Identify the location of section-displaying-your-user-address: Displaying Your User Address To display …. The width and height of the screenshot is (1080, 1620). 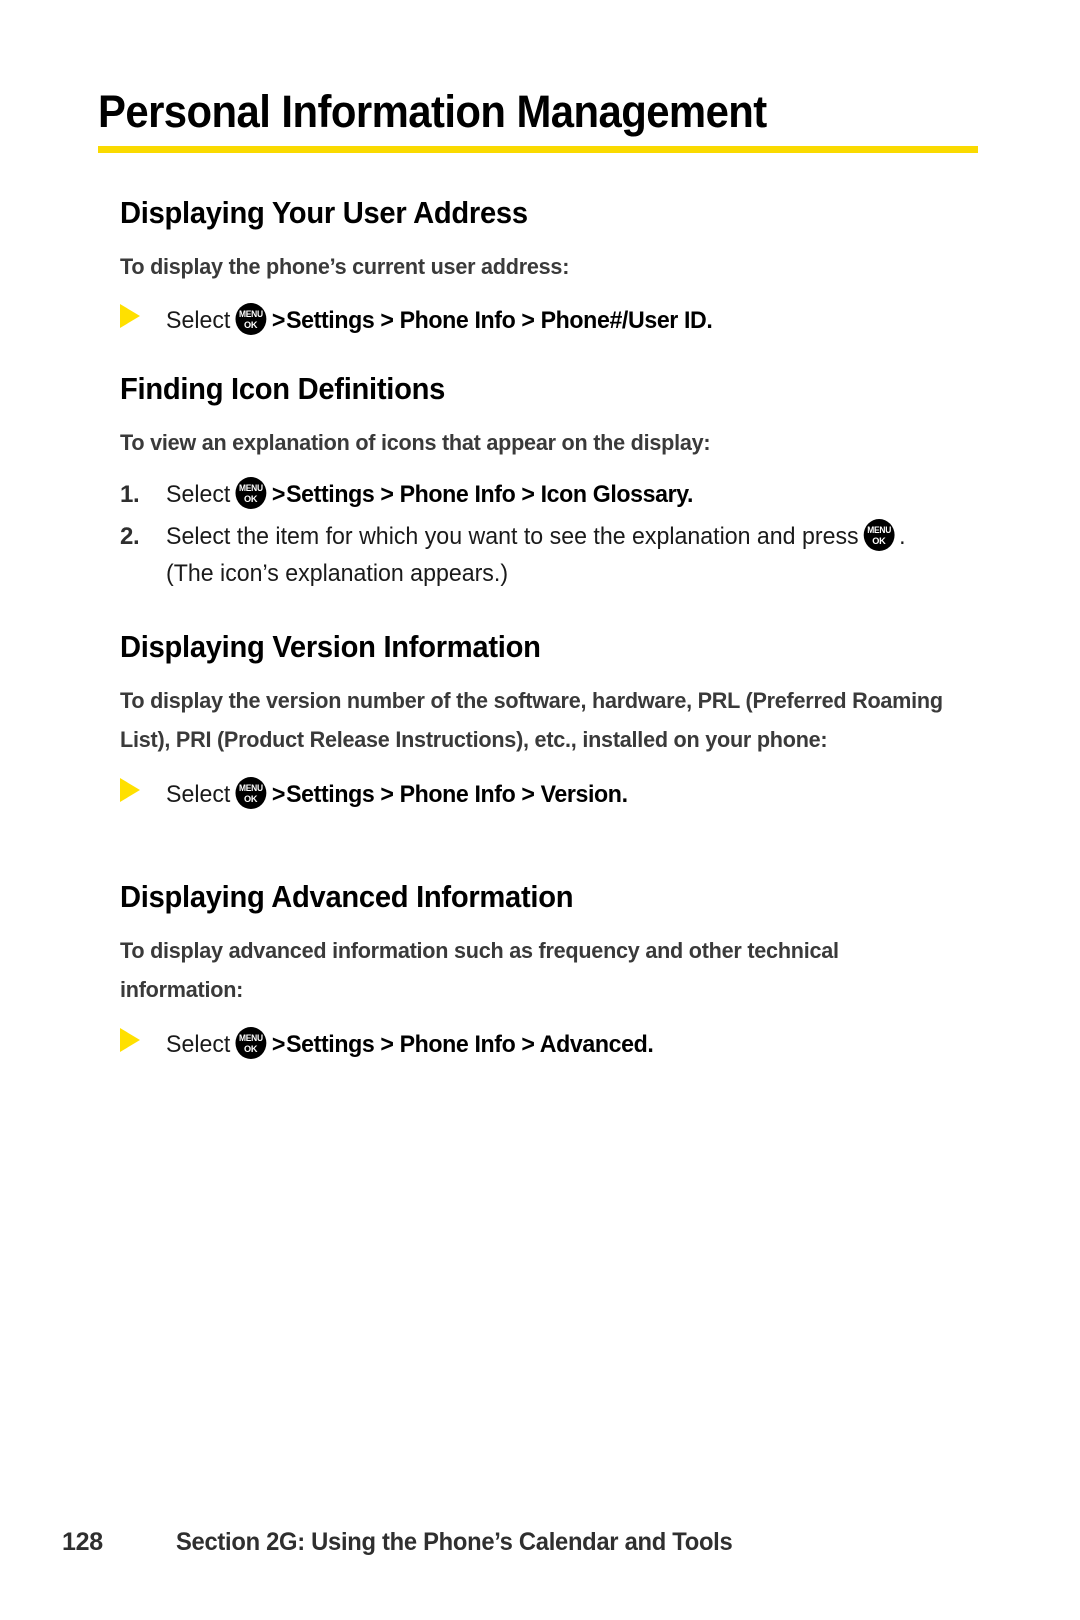
(550, 267).